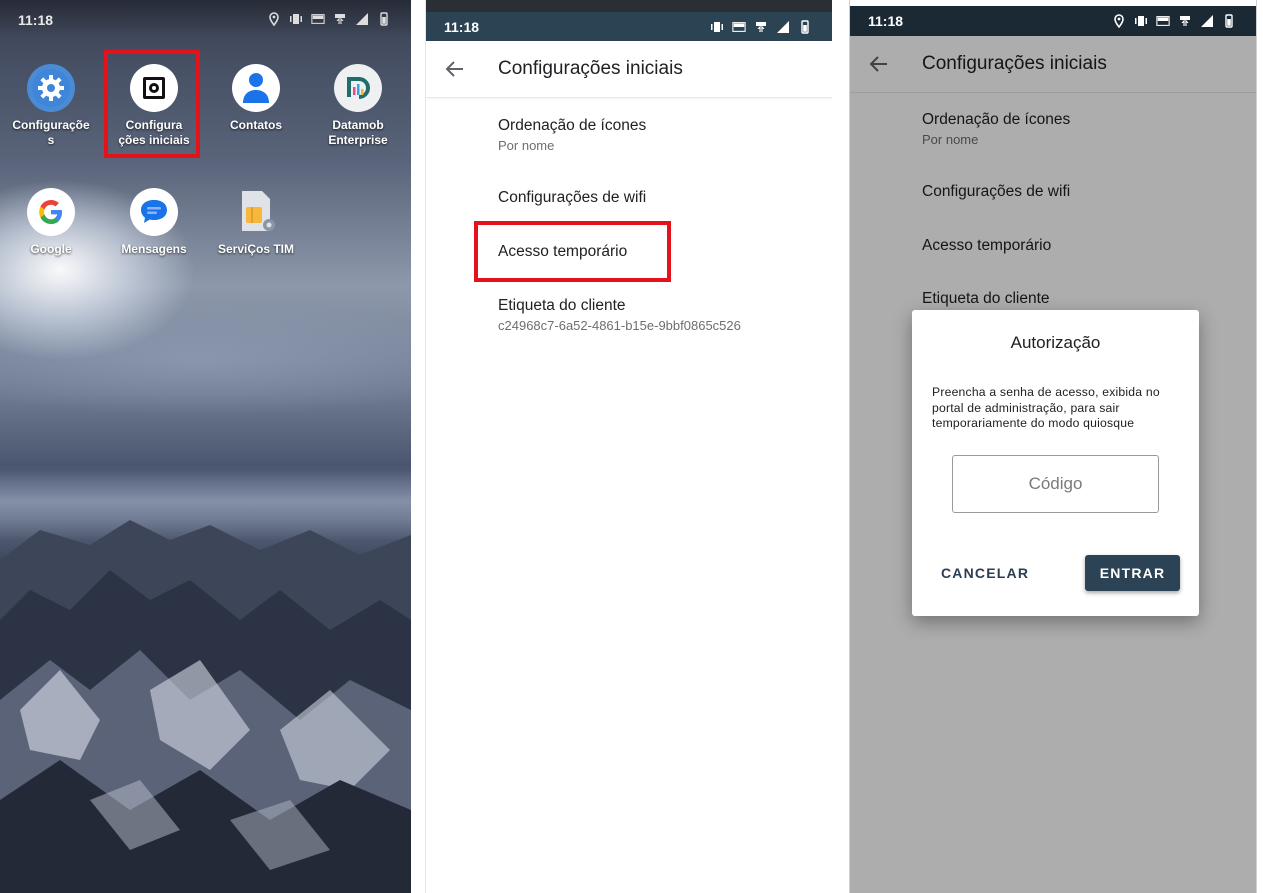  Describe the element at coordinates (256, 212) in the screenshot. I see `sim-card-icon` at that location.